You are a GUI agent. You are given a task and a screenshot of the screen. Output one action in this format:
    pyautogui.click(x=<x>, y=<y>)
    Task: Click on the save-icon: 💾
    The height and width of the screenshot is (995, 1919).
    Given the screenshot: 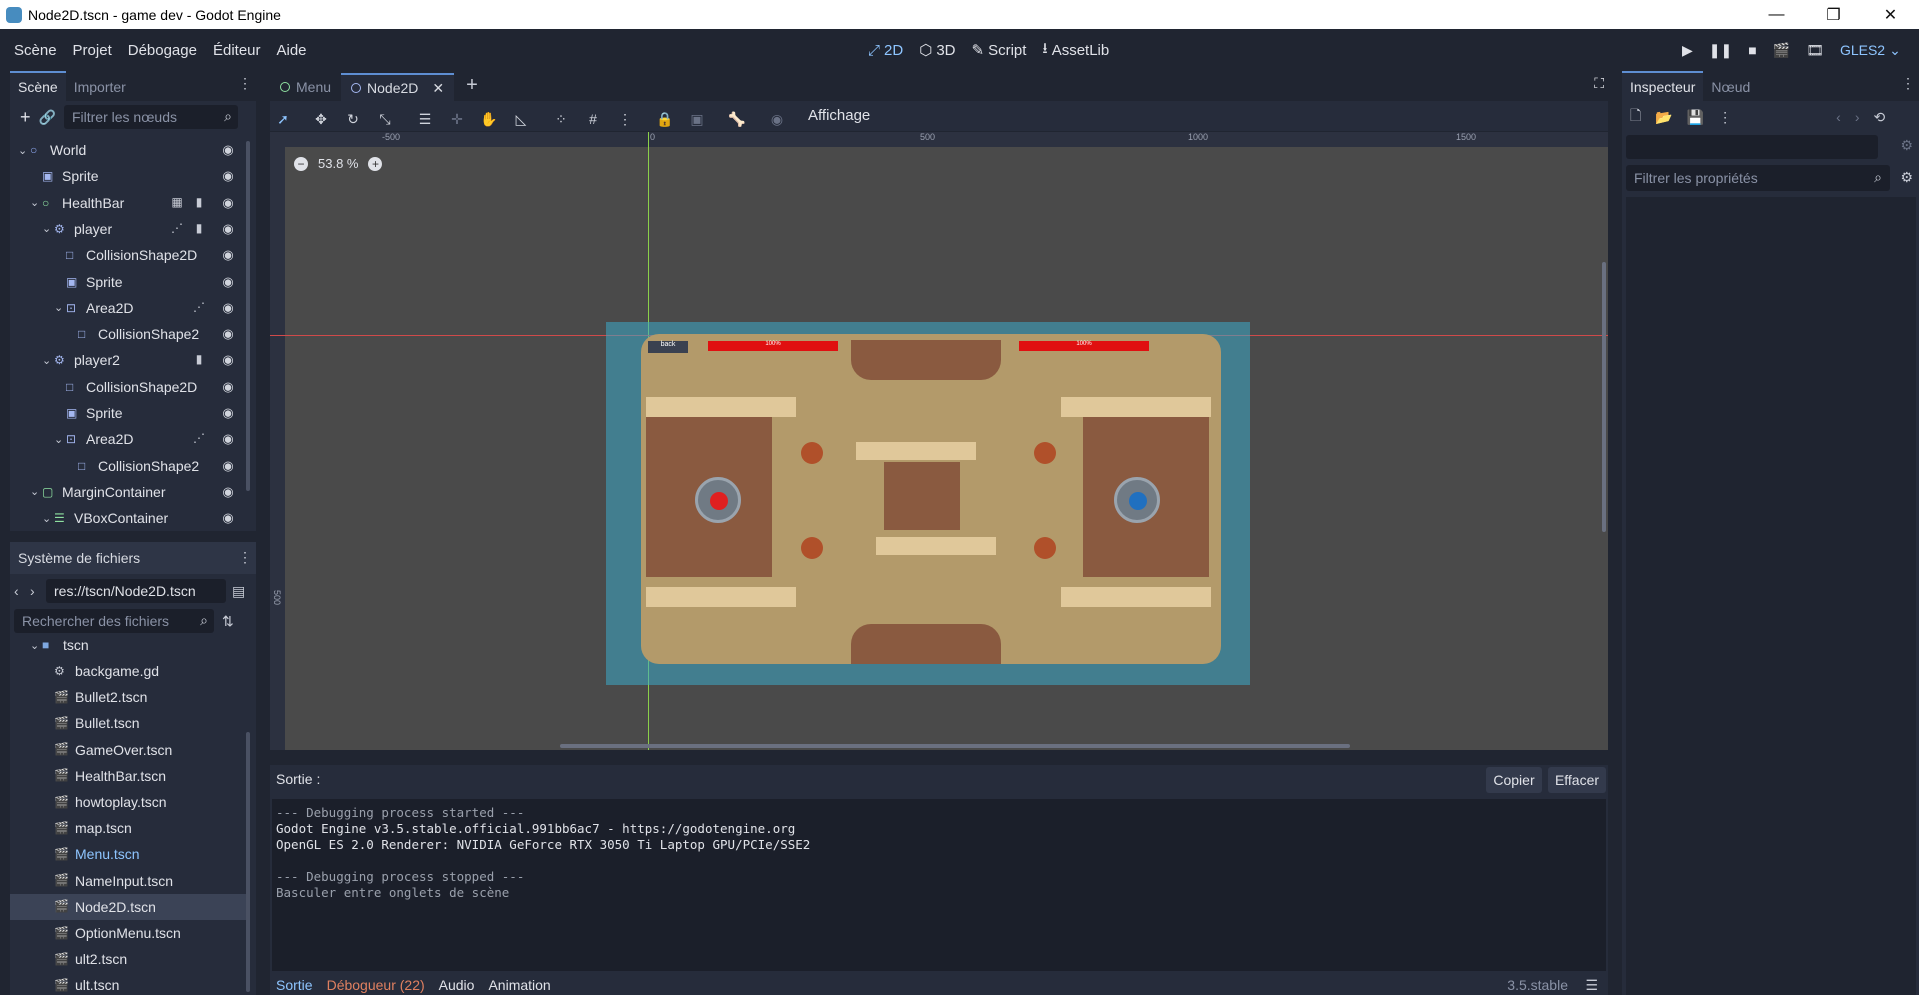 What is the action you would take?
    pyautogui.click(x=1695, y=117)
    